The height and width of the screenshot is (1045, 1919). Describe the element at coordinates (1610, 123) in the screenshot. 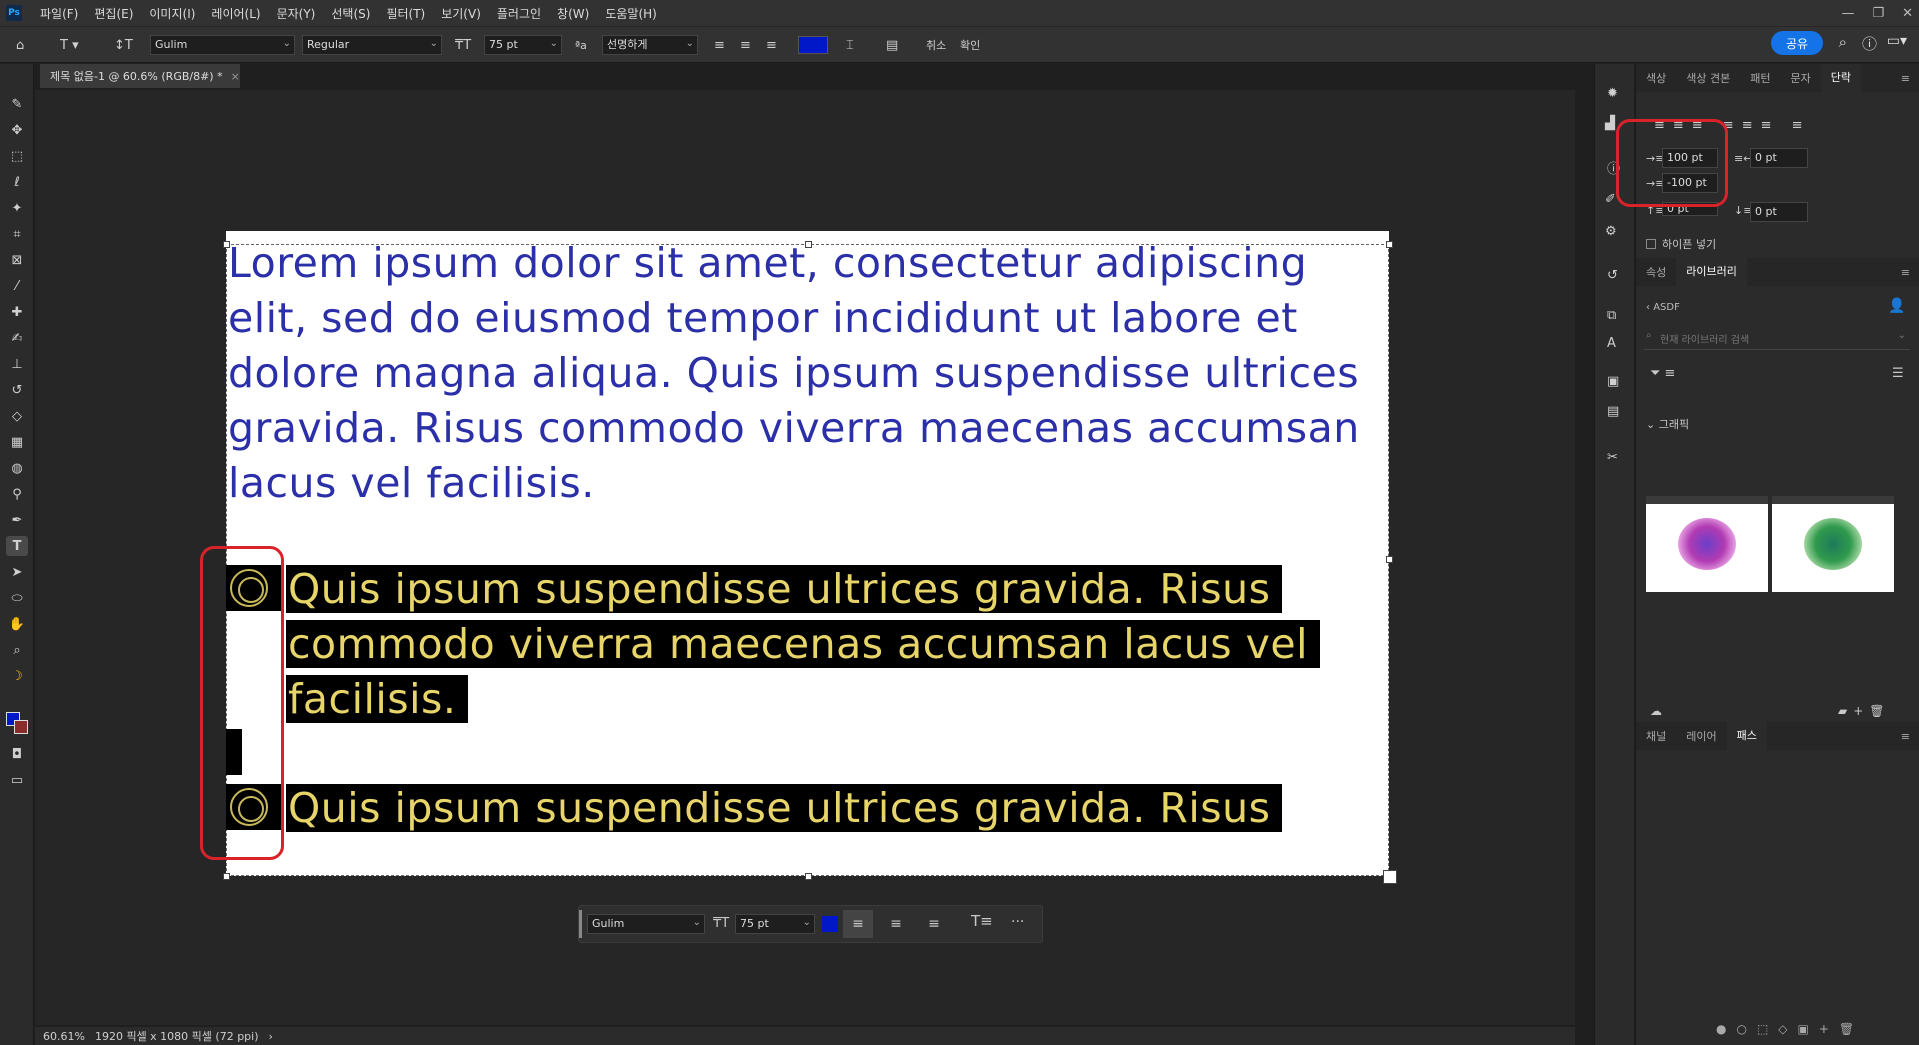

I see `histogram-icon: ▟` at that location.